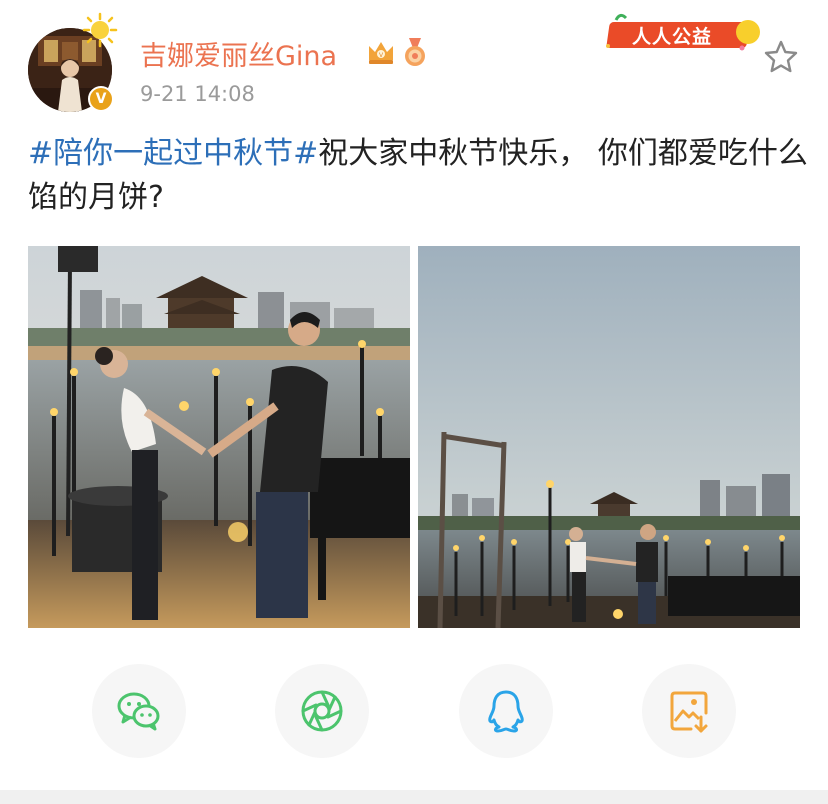 The height and width of the screenshot is (804, 828). What do you see at coordinates (418, 176) in the screenshot?
I see `post-text: #陪你一起过中秋节#祝大家中秋节快乐， 你们都爱吃什么馅的月饼?` at bounding box center [418, 176].